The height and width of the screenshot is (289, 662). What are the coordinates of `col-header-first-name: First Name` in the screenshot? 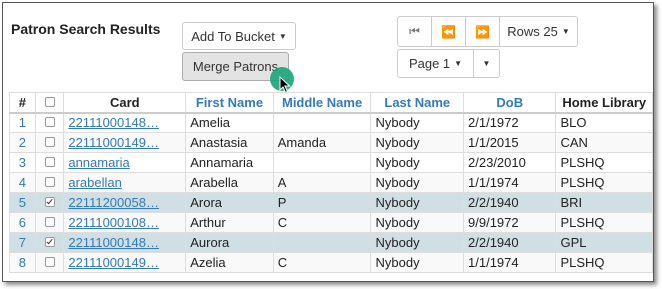 It's located at (229, 103).